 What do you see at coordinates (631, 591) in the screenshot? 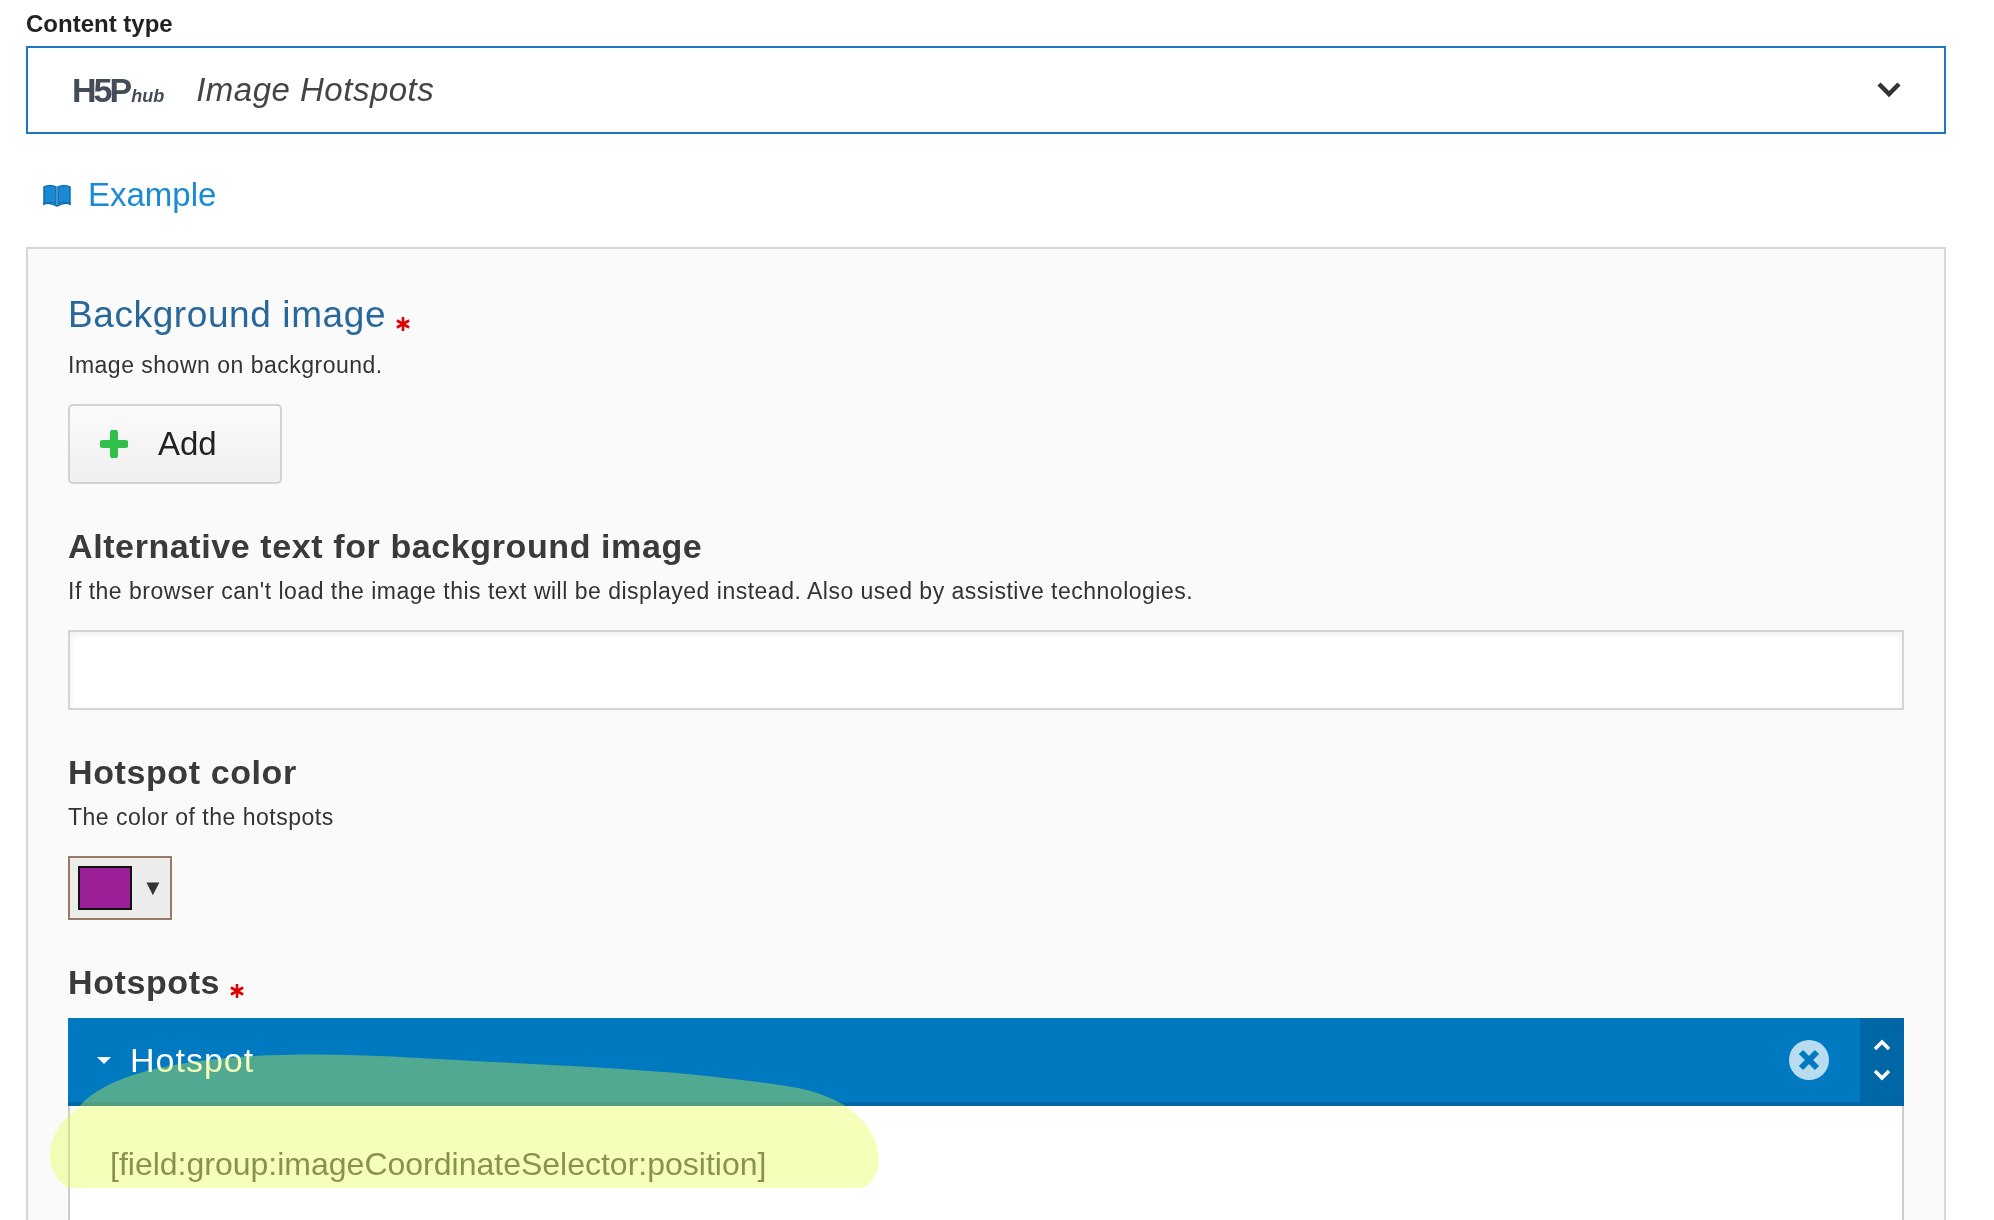
I see `field-description: If the browser can't load the image this text will be displayed instead. Also used by assistive technologies.` at bounding box center [631, 591].